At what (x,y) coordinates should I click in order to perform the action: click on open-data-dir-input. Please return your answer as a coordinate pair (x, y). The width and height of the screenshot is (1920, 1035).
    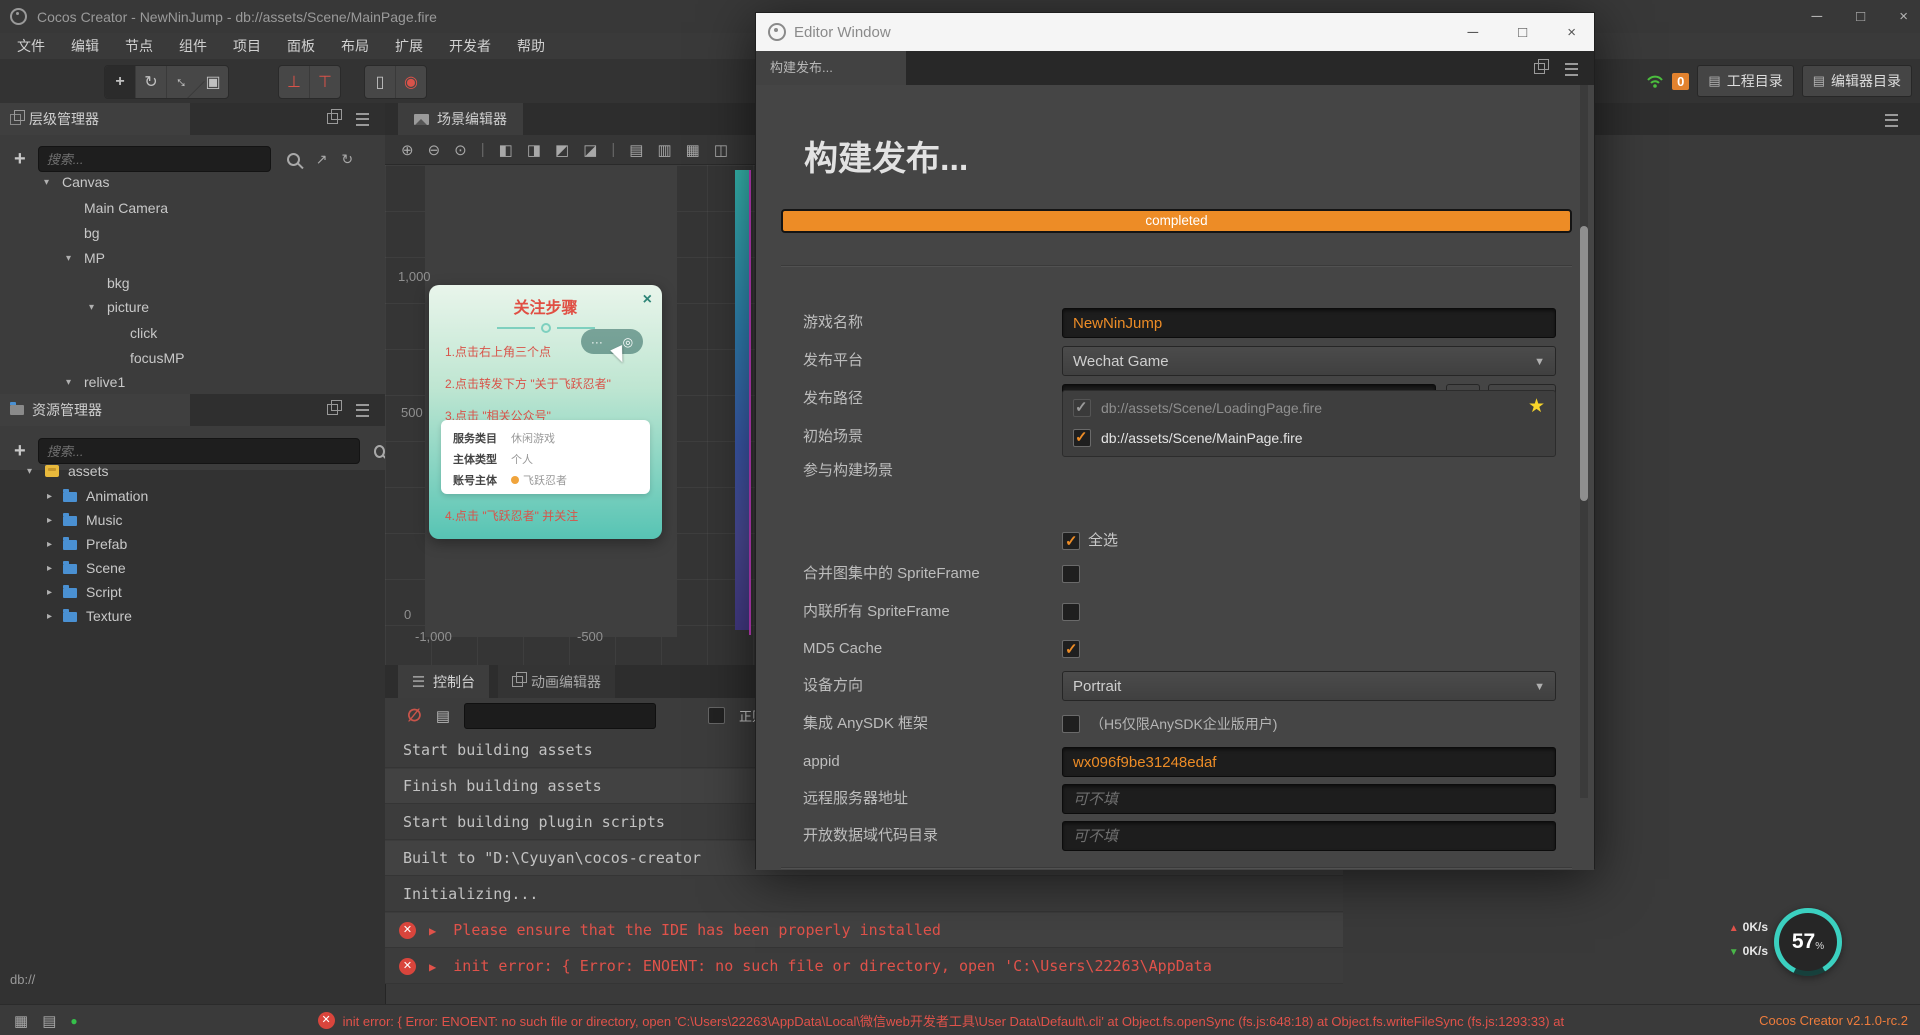
    Looking at the image, I should click on (1309, 836).